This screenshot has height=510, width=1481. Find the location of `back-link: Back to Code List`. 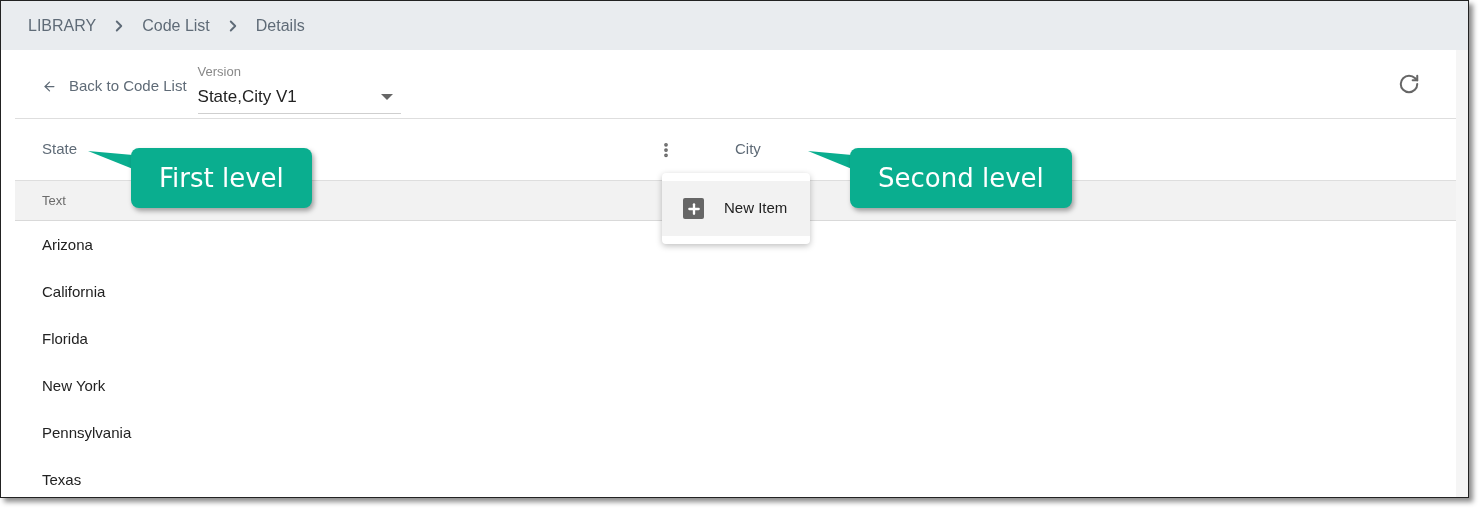

back-link: Back to Code List is located at coordinates (114, 86).